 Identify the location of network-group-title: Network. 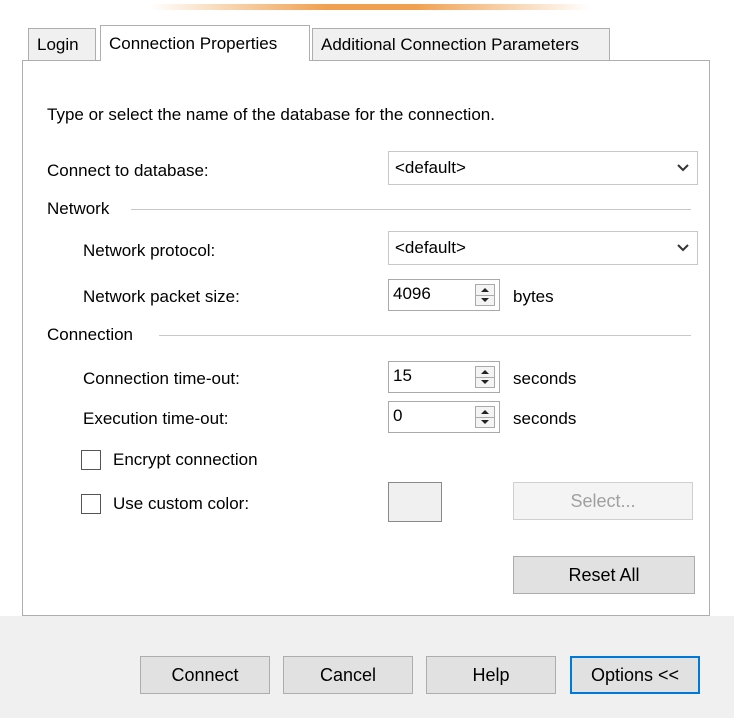
(78, 208).